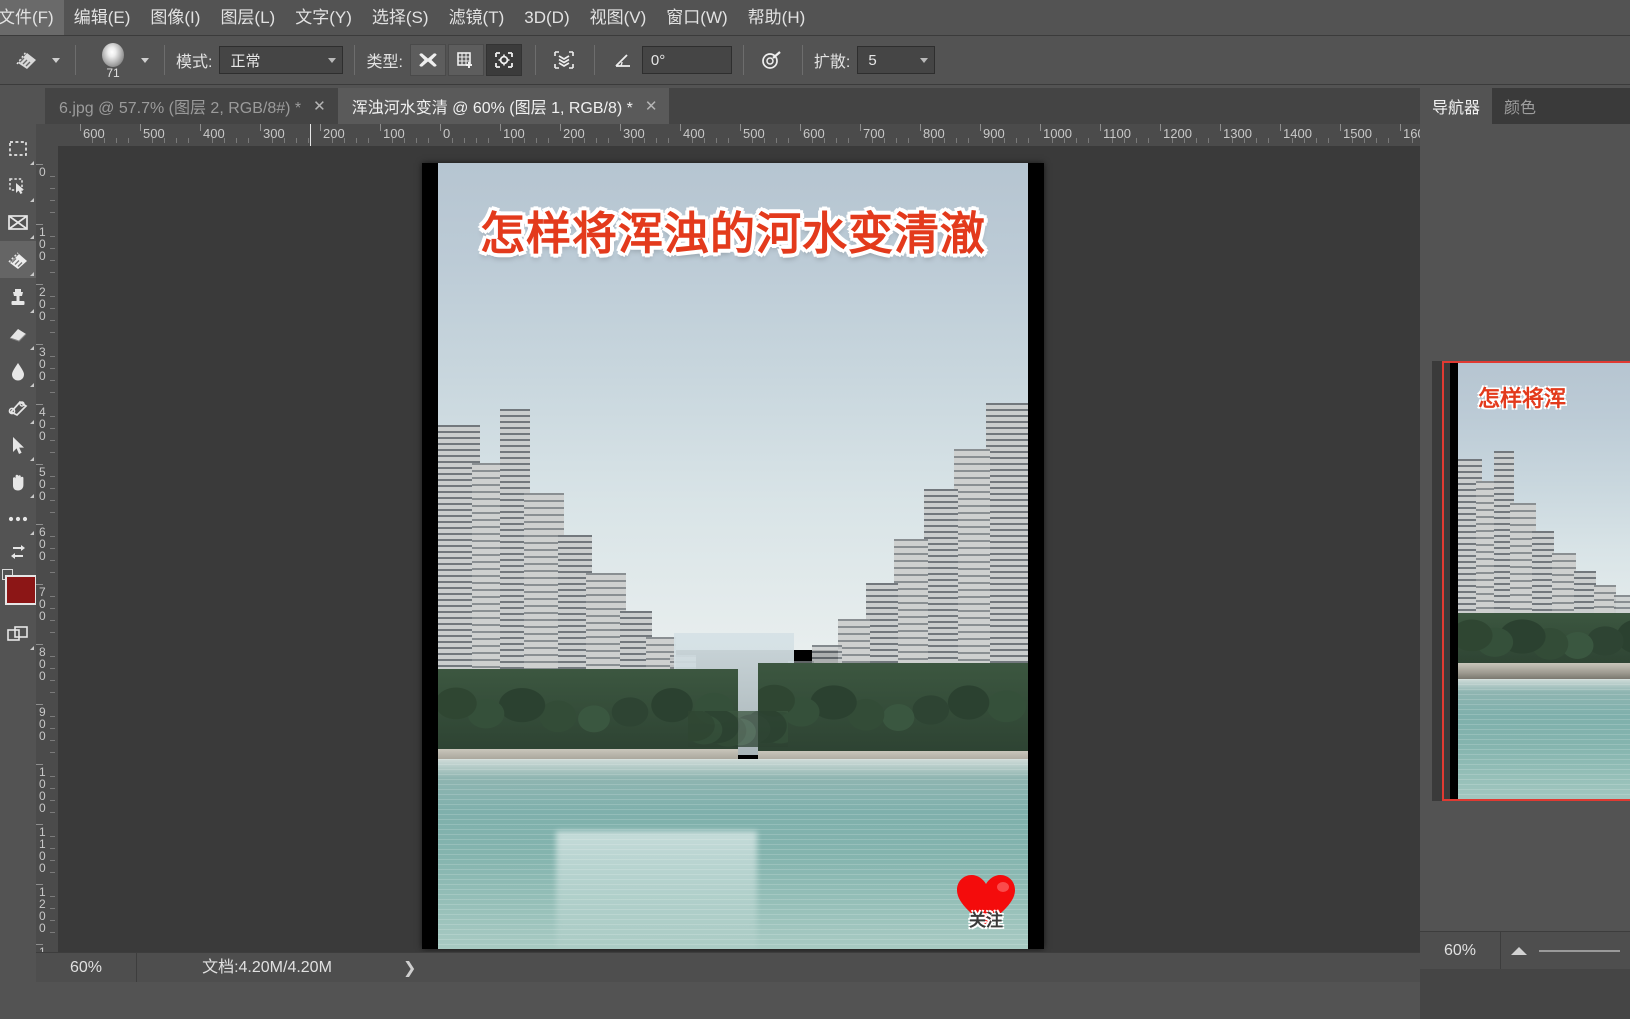 This screenshot has height=1019, width=1630. What do you see at coordinates (477, 17) in the screenshot?
I see `menu-filter: 滤镜(T)` at bounding box center [477, 17].